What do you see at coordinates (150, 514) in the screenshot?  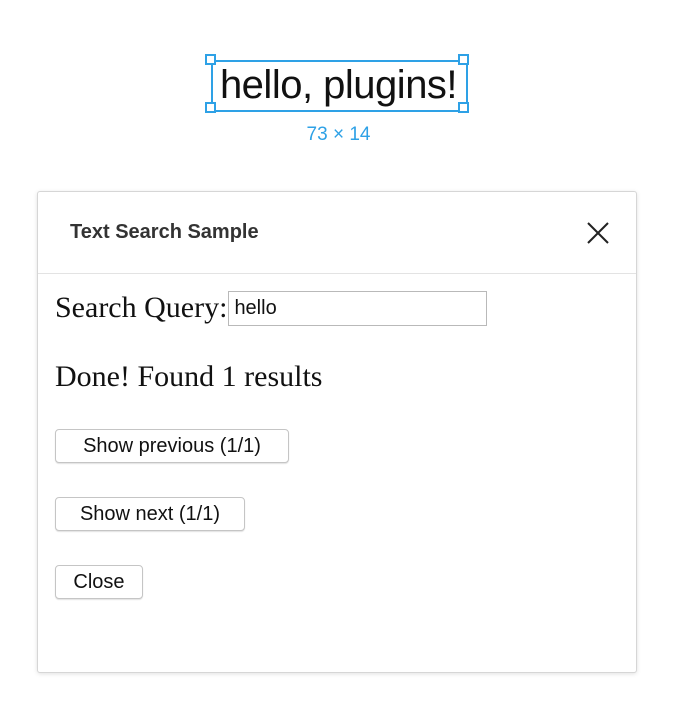 I see `show-next-button: Show next (1/1)` at bounding box center [150, 514].